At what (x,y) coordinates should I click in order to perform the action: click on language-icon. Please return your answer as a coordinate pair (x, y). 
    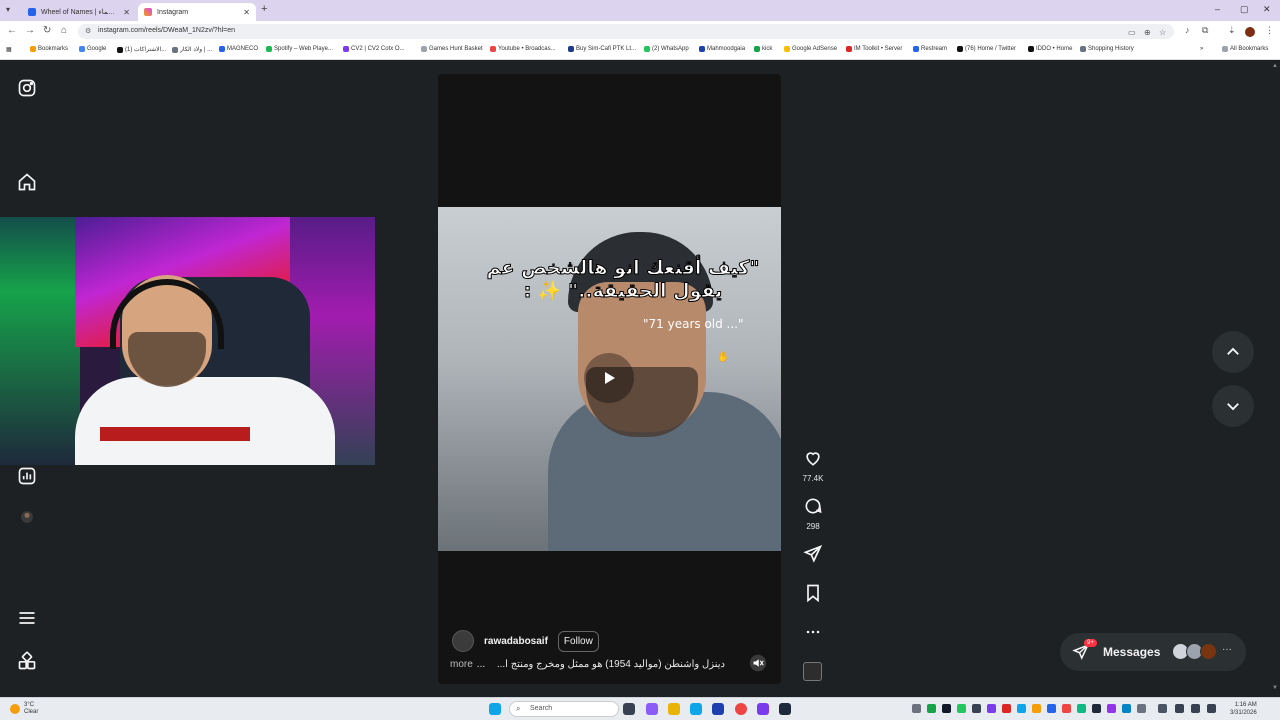
    Looking at the image, I should click on (1162, 708).